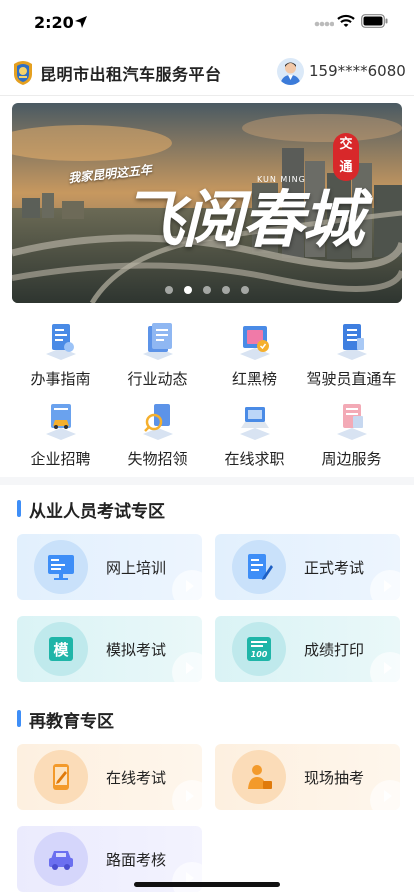  What do you see at coordinates (207, 481) in the screenshot?
I see `section-divider` at bounding box center [207, 481].